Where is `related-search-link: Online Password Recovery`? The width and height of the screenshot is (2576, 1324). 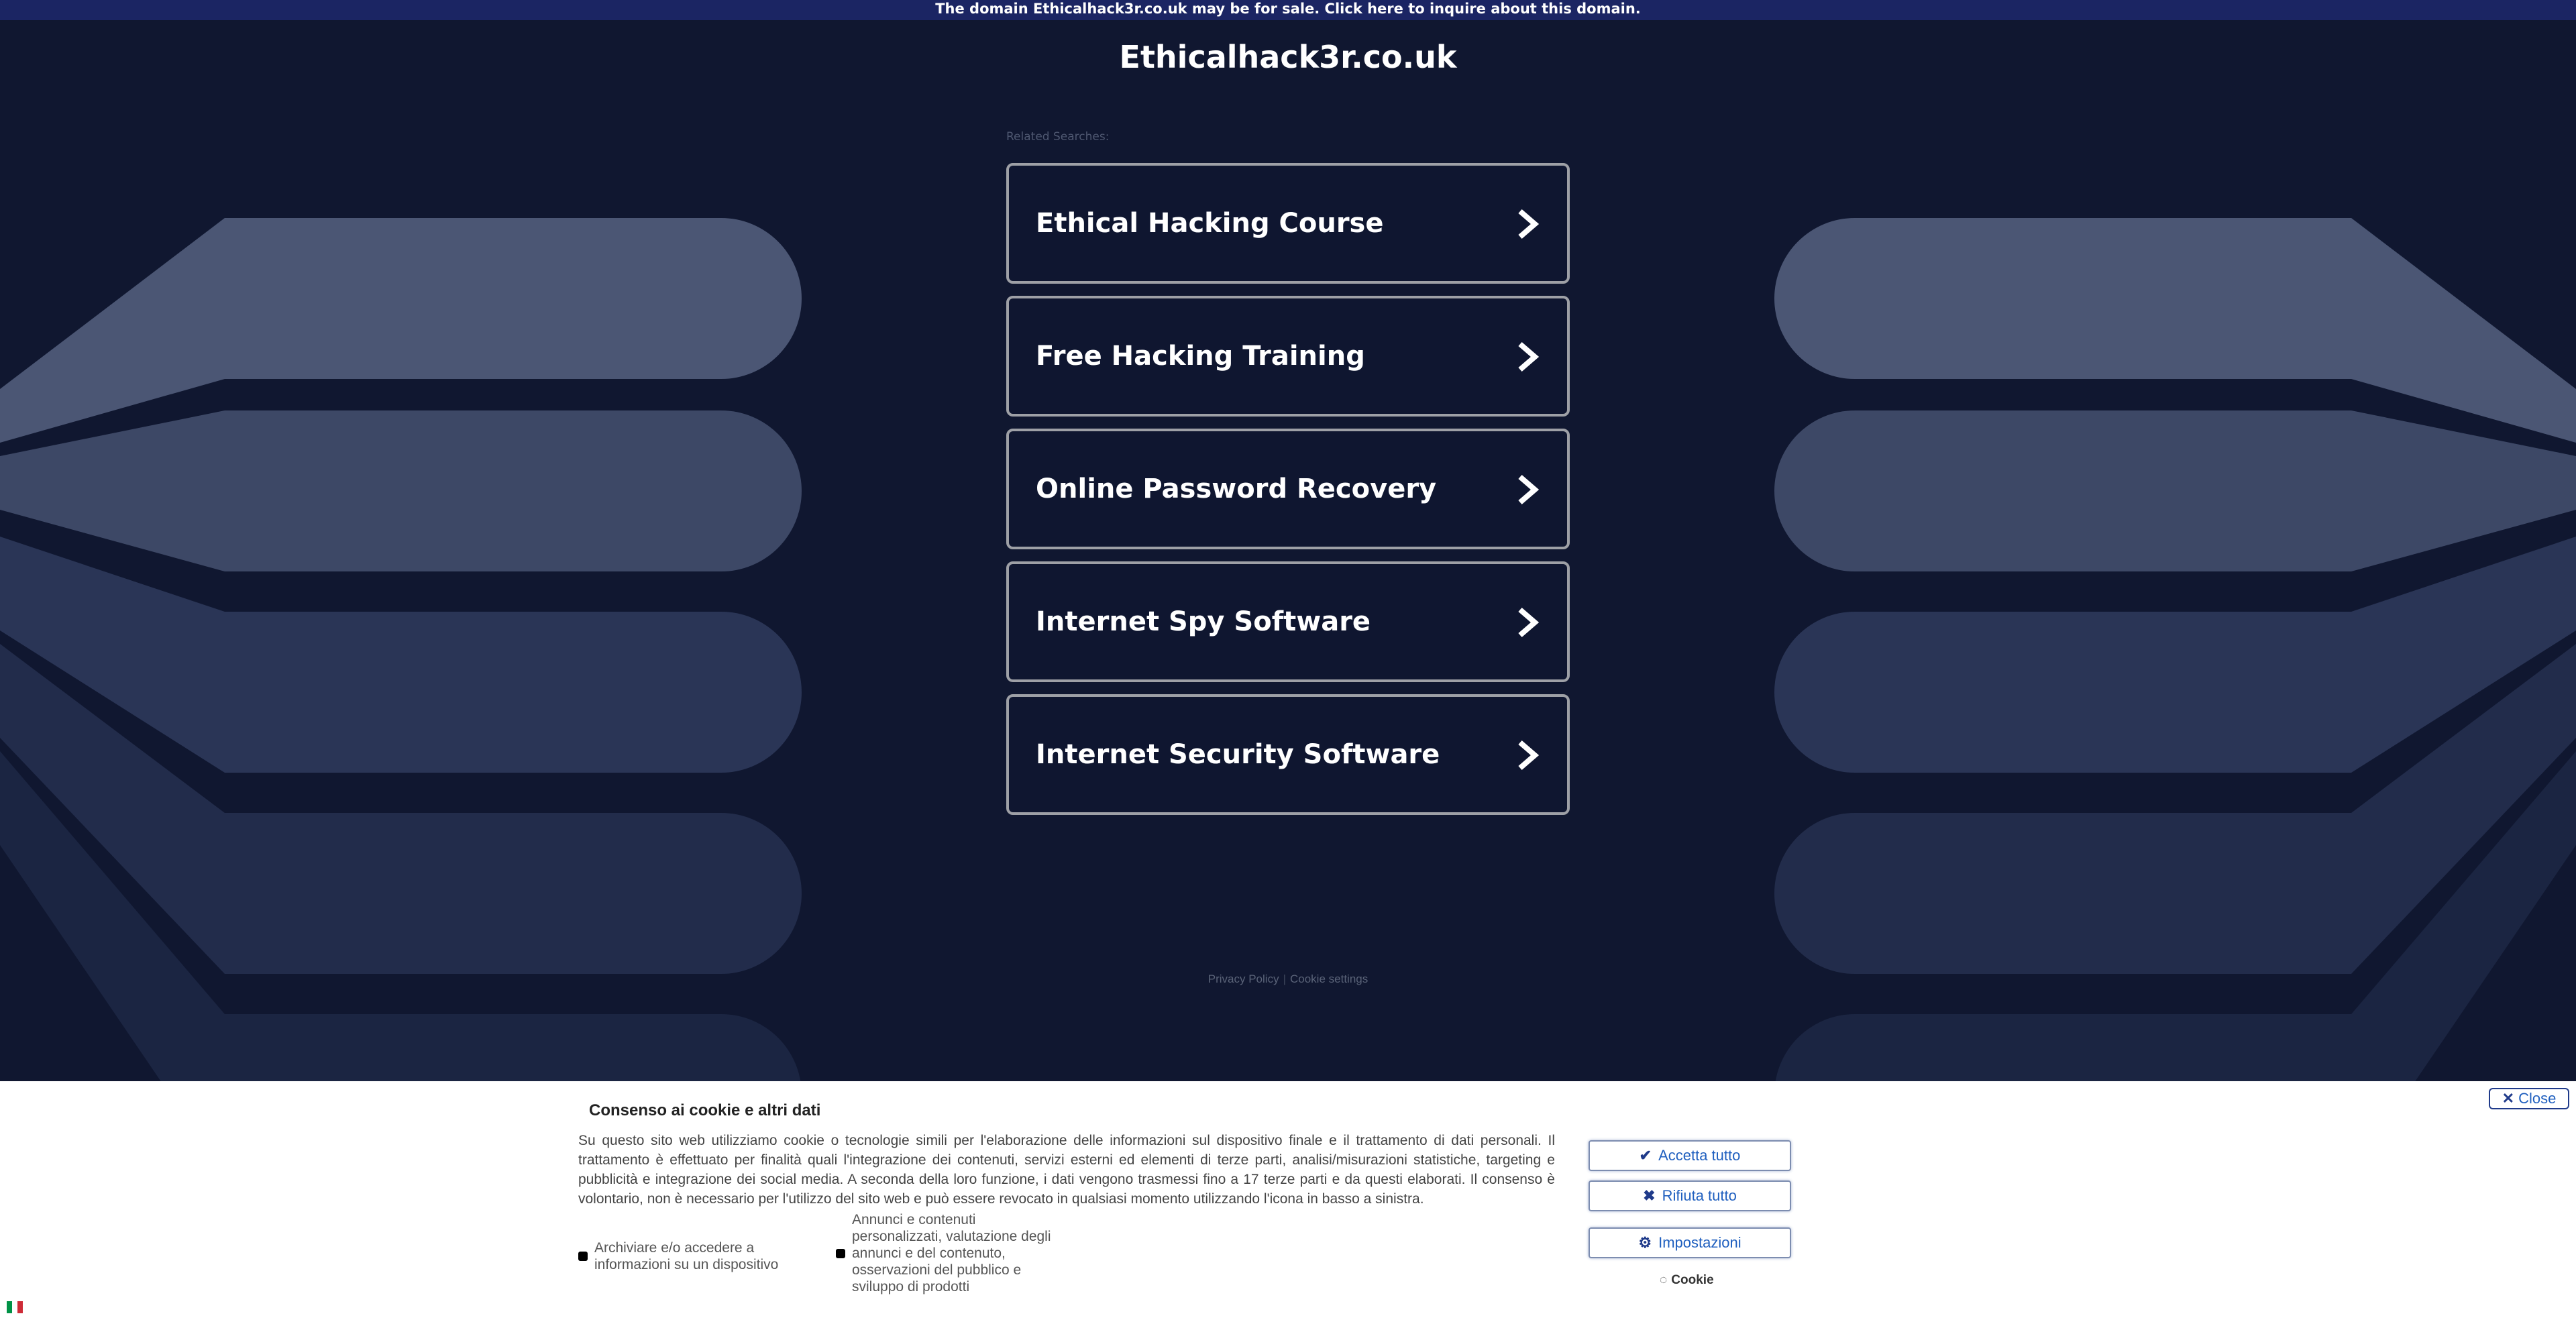
related-search-link: Online Password Recovery is located at coordinates (1288, 489).